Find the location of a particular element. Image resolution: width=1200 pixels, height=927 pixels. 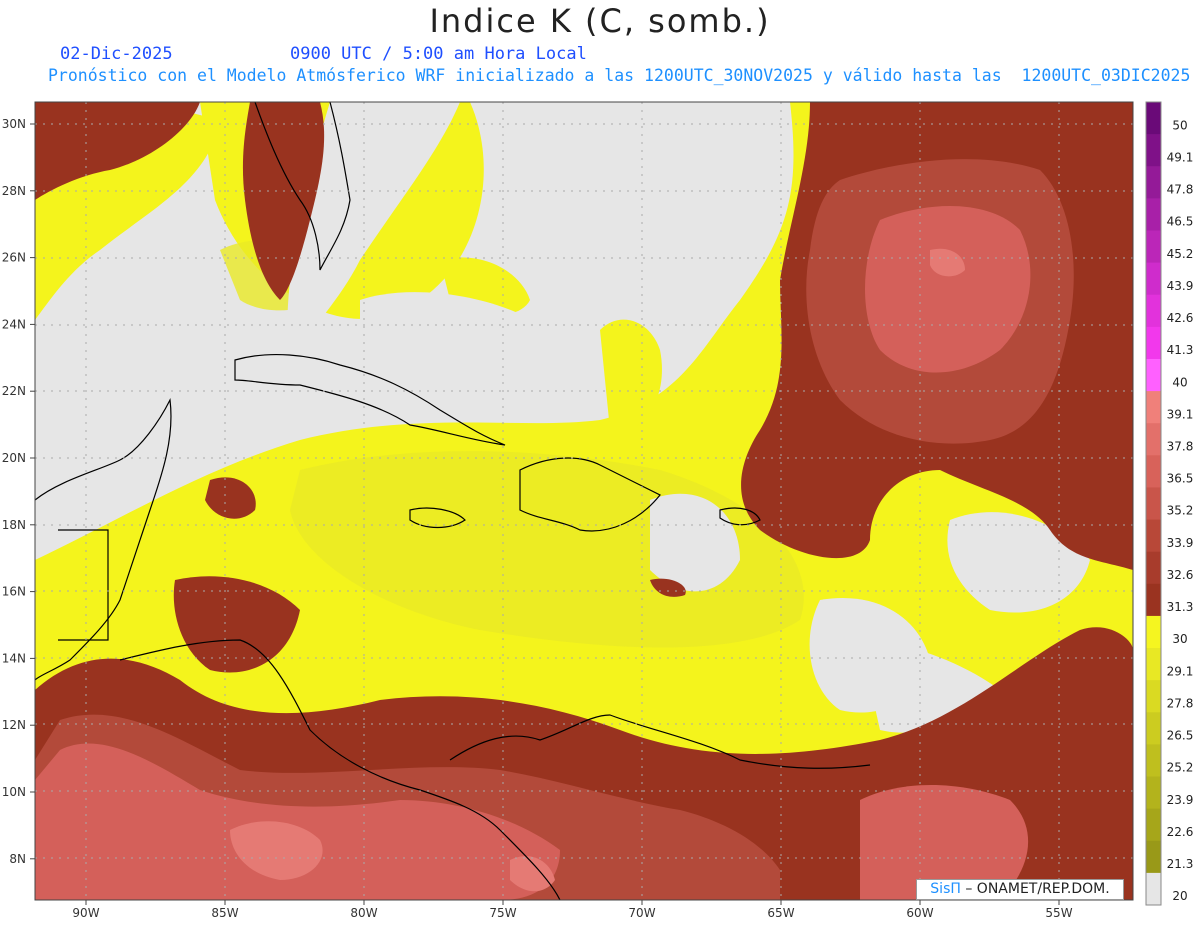

lat-label: 8N is located at coordinates (17, 859).